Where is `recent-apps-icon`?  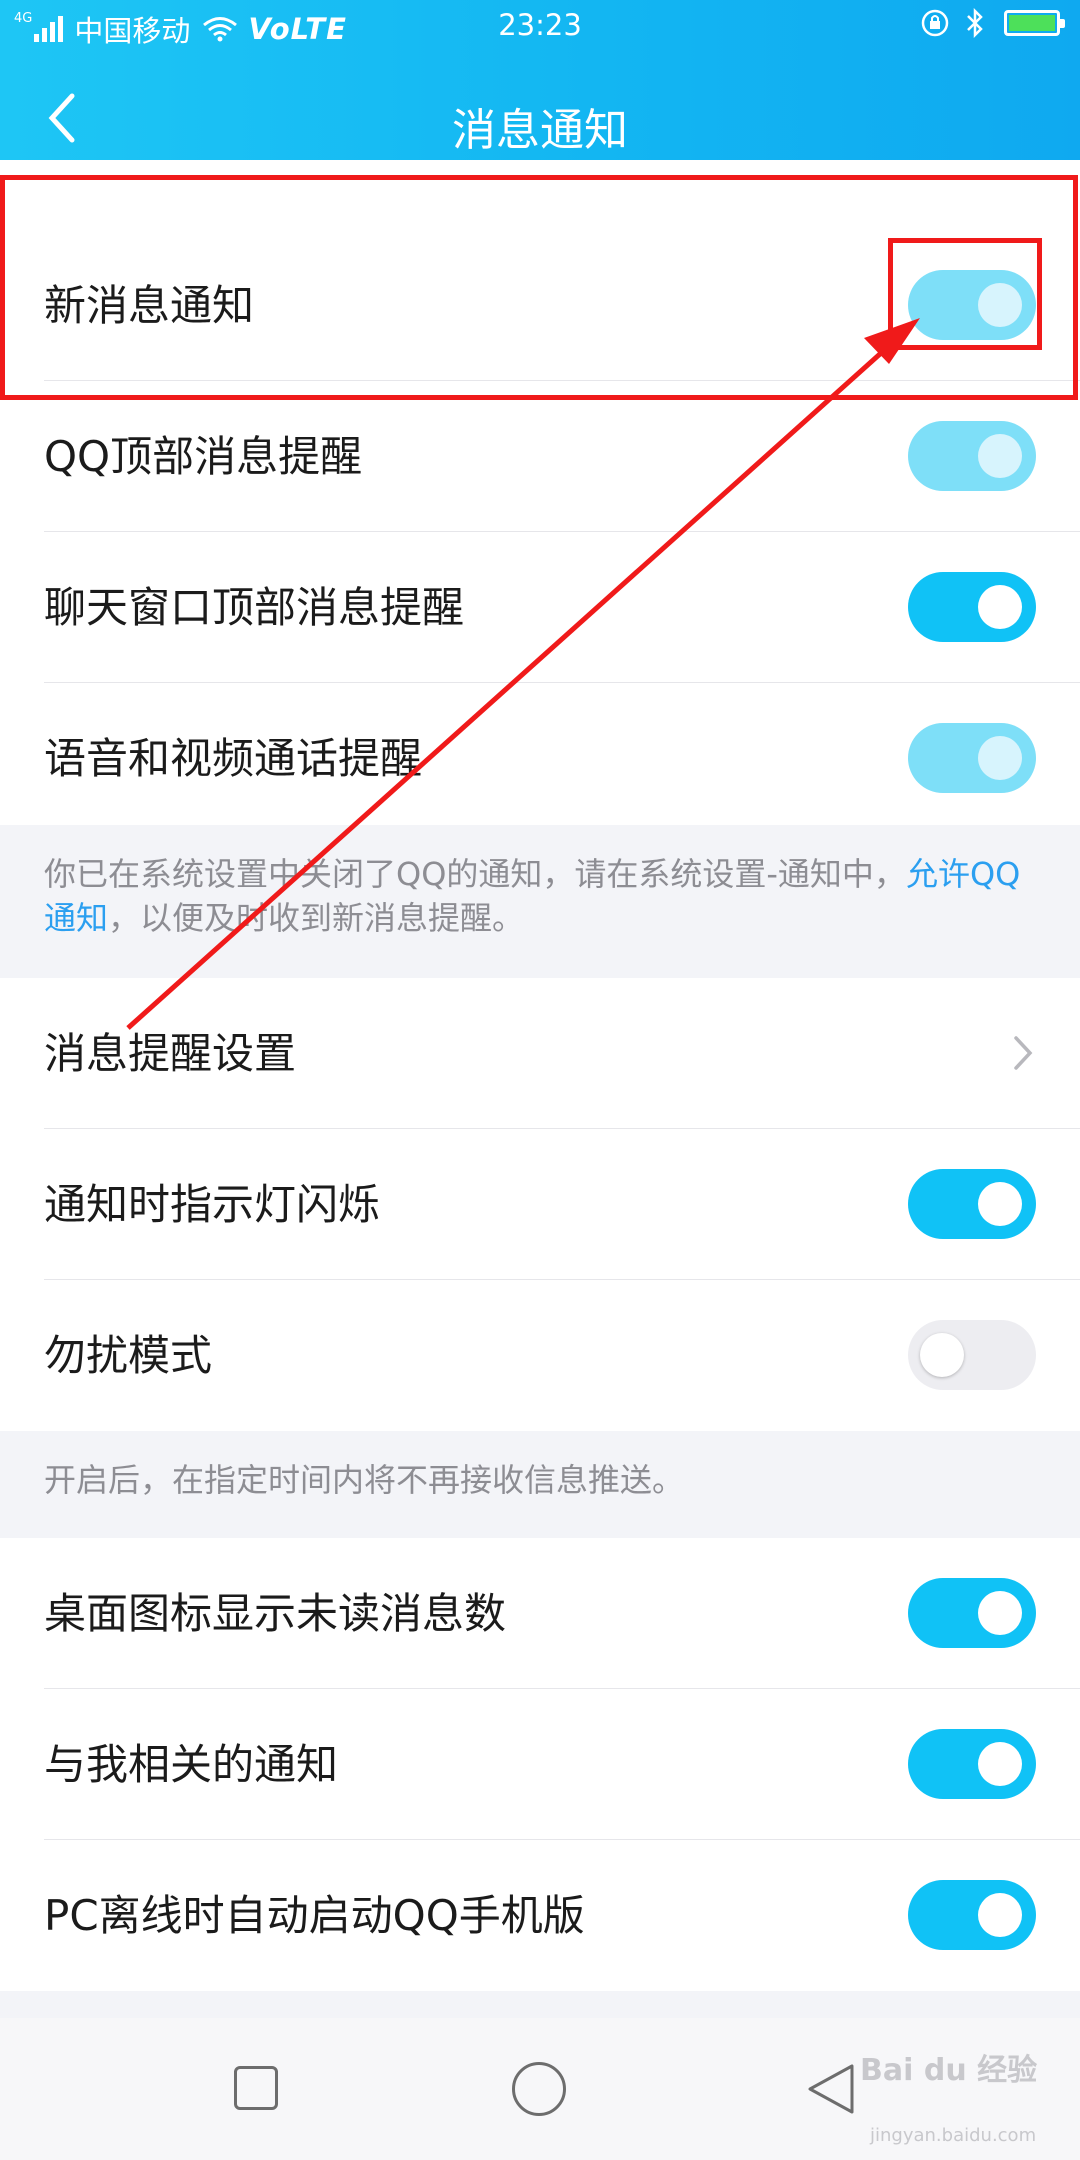
recent-apps-icon is located at coordinates (256, 2088).